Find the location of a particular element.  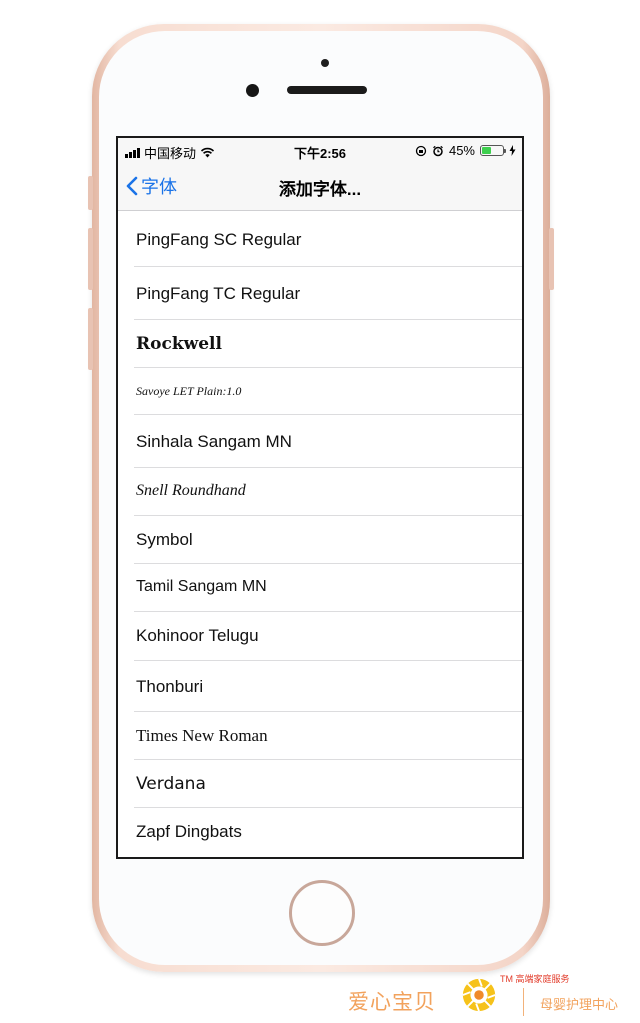

volume-down-button is located at coordinates (90, 339).